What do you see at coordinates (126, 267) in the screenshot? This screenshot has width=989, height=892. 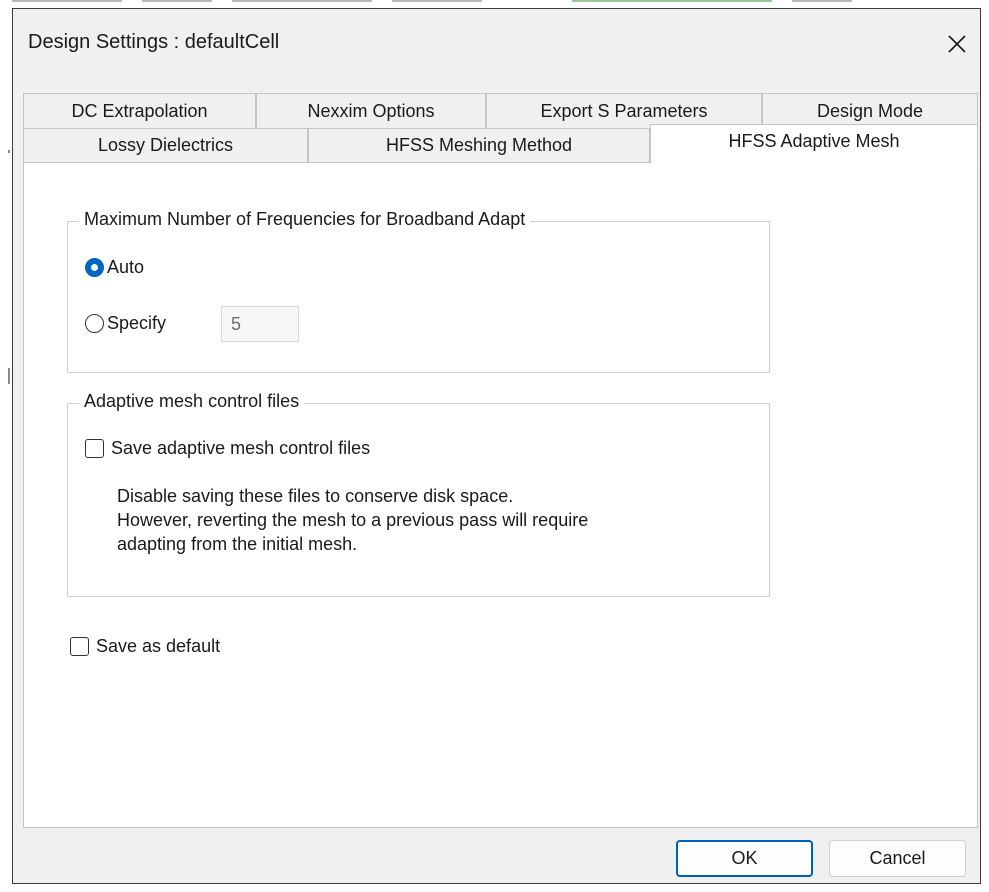 I see `auto-label: Auto` at bounding box center [126, 267].